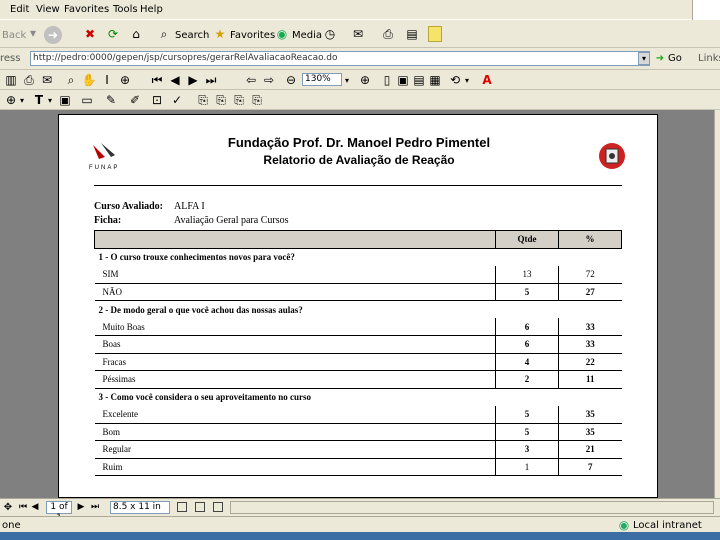 This screenshot has height=540, width=720. I want to click on favorites-icon: ★, so click(220, 34).